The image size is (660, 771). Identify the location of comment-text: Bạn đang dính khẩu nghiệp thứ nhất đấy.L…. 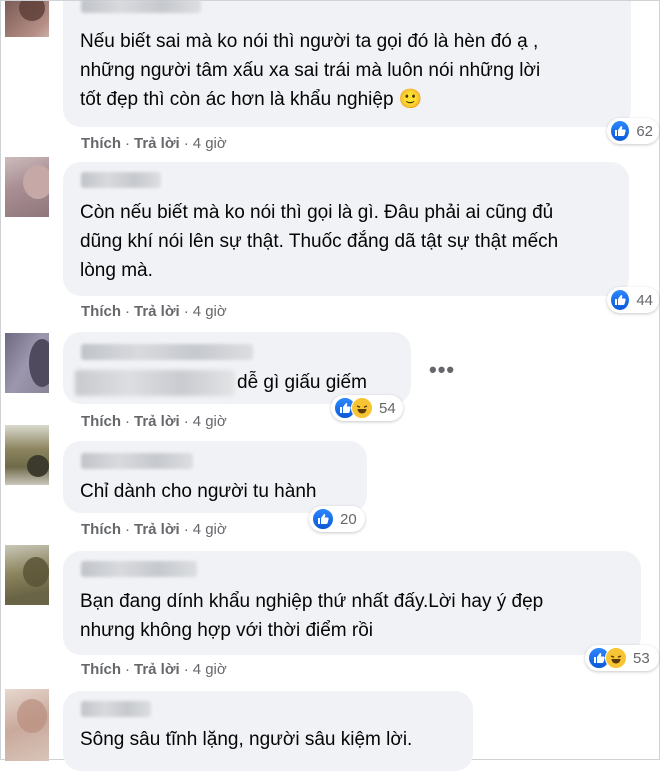
(312, 616).